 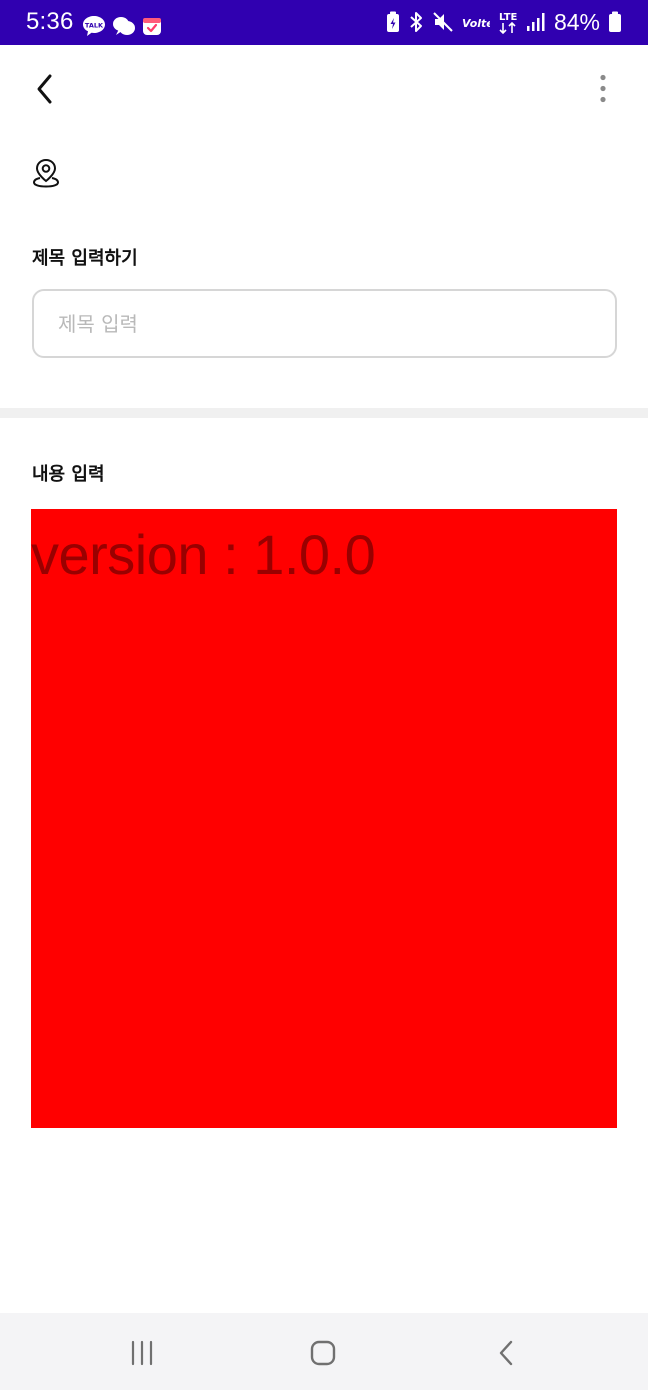 I want to click on system-icons: Volte LTE 84%, so click(x=504, y=22).